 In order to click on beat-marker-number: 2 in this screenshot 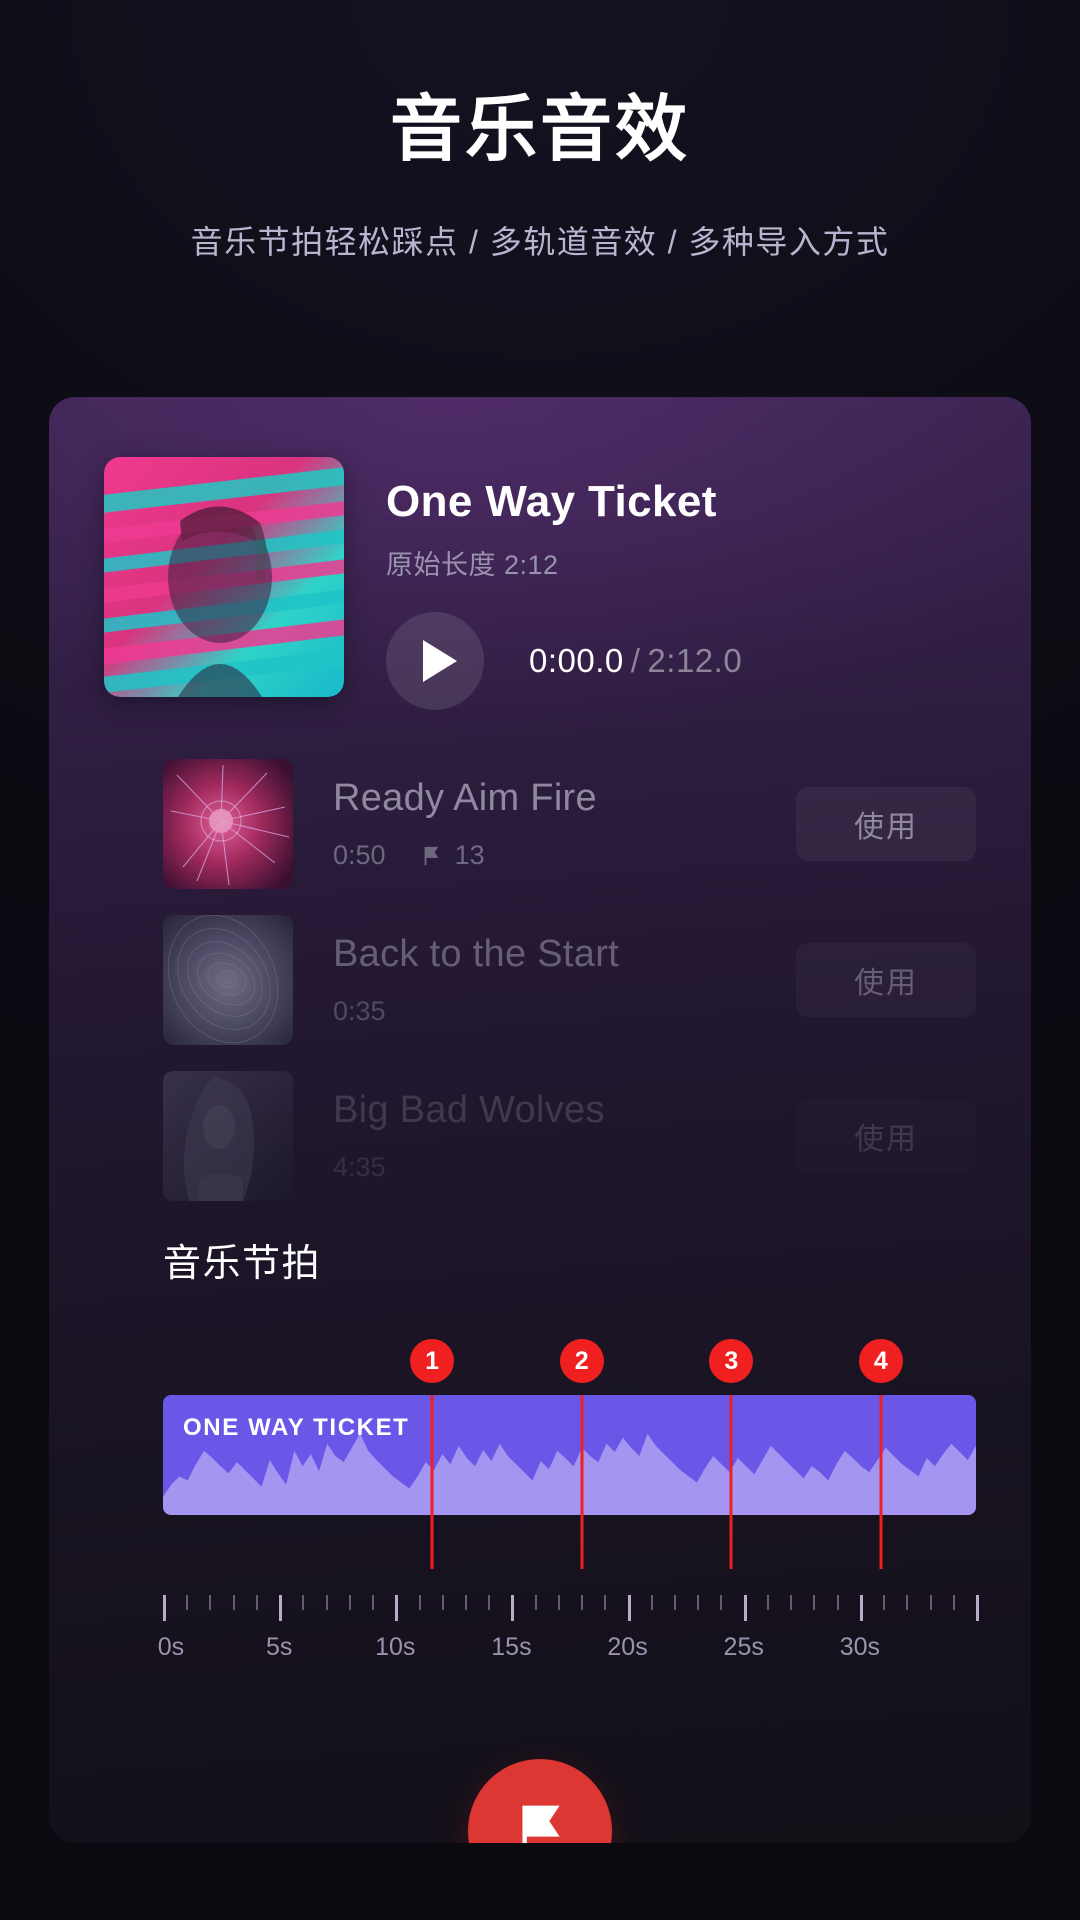, I will do `click(581, 1361)`.